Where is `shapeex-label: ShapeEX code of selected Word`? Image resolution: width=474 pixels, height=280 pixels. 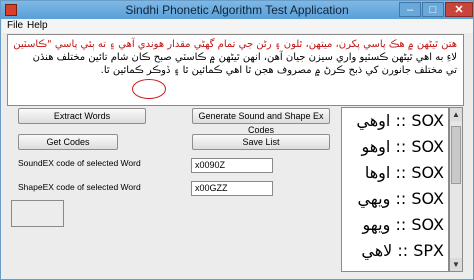
shapeex-label: ShapeEX code of selected Word is located at coordinates (79, 187).